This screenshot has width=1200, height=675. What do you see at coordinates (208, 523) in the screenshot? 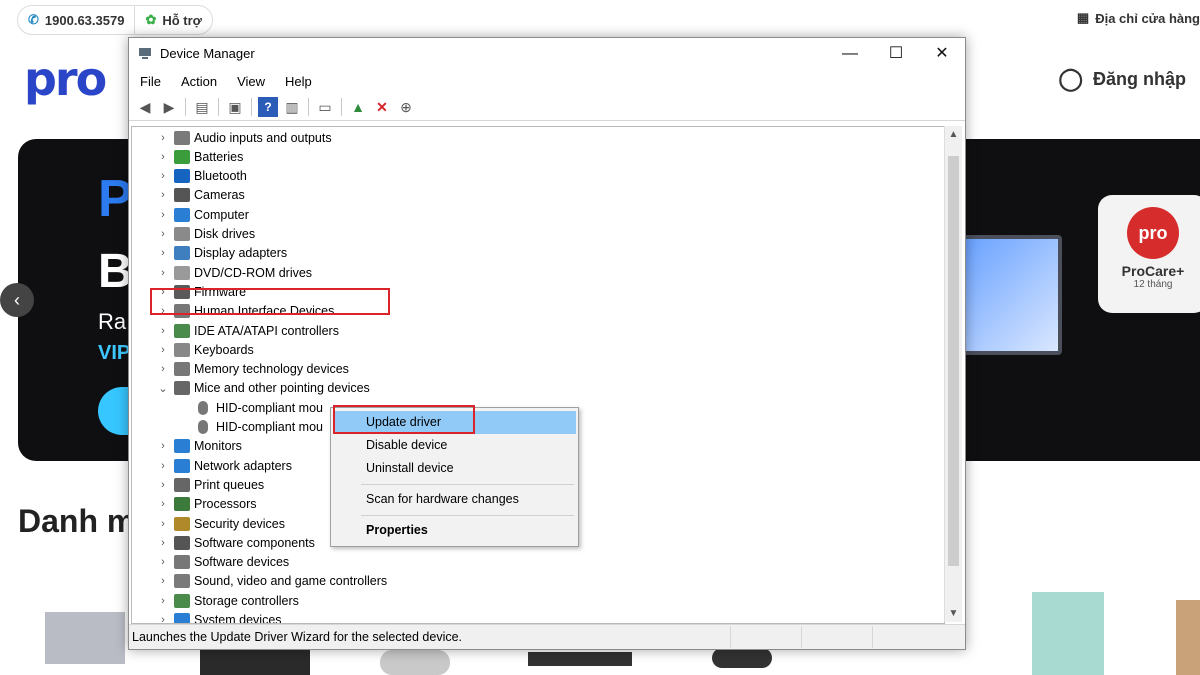
I see `tree-node: › Security devices` at bounding box center [208, 523].